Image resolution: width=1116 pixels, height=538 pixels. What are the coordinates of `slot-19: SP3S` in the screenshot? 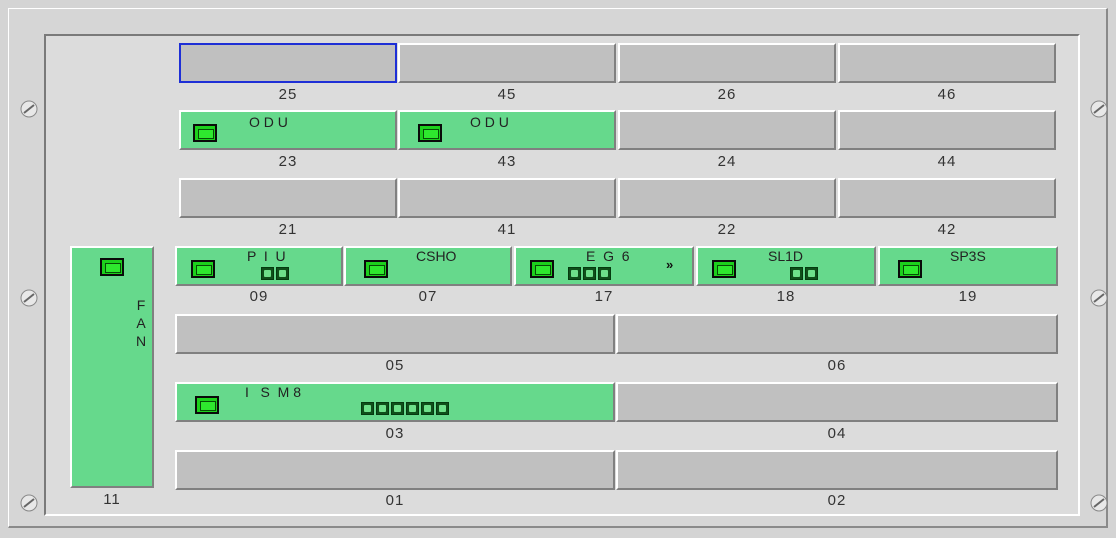 It's located at (968, 266).